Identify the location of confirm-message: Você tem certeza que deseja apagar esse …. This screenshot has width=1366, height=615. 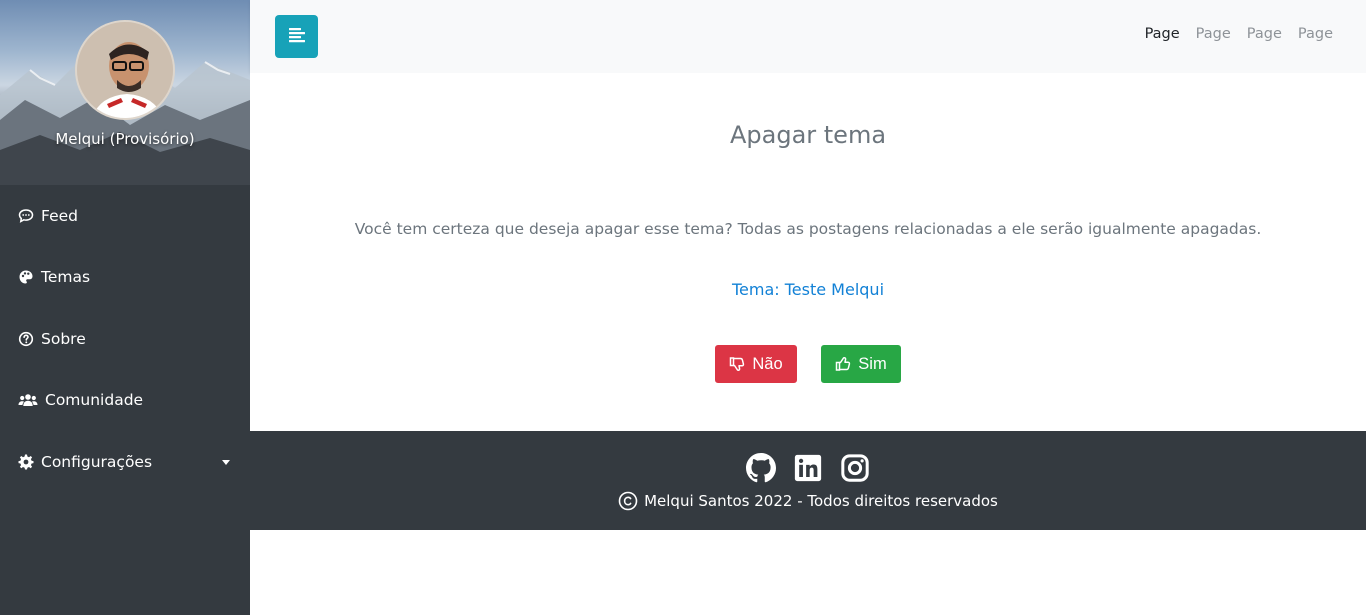
(808, 229).